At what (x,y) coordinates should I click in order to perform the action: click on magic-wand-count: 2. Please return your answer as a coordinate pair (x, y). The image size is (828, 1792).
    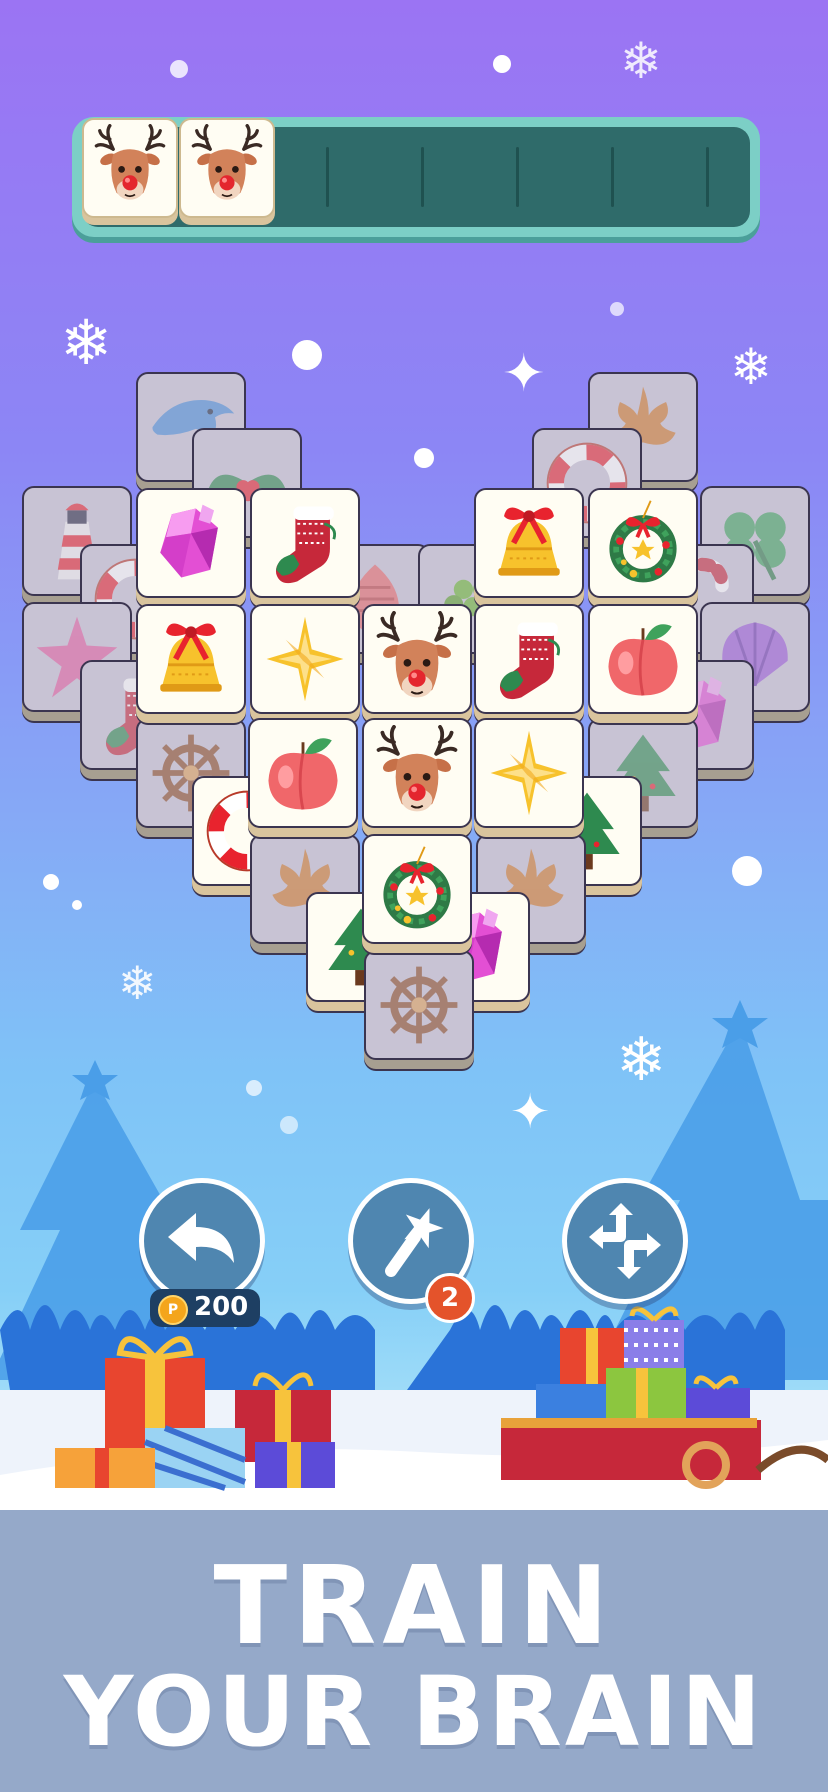
    Looking at the image, I should click on (450, 1298).